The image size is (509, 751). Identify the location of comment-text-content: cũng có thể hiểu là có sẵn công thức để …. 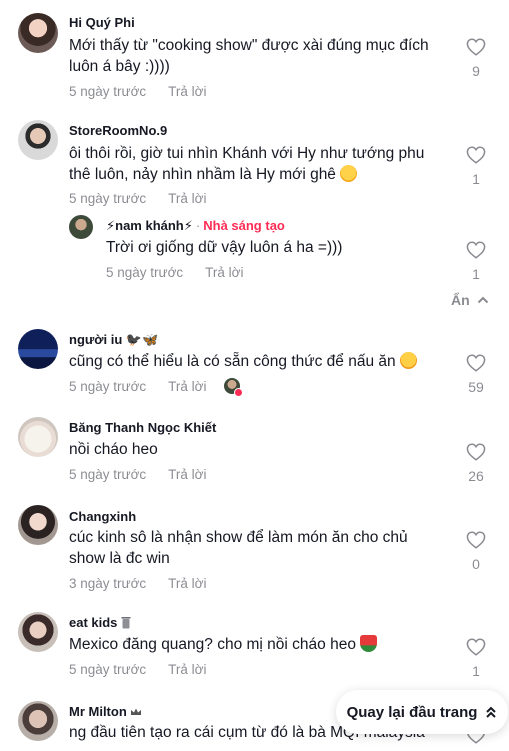
(232, 361).